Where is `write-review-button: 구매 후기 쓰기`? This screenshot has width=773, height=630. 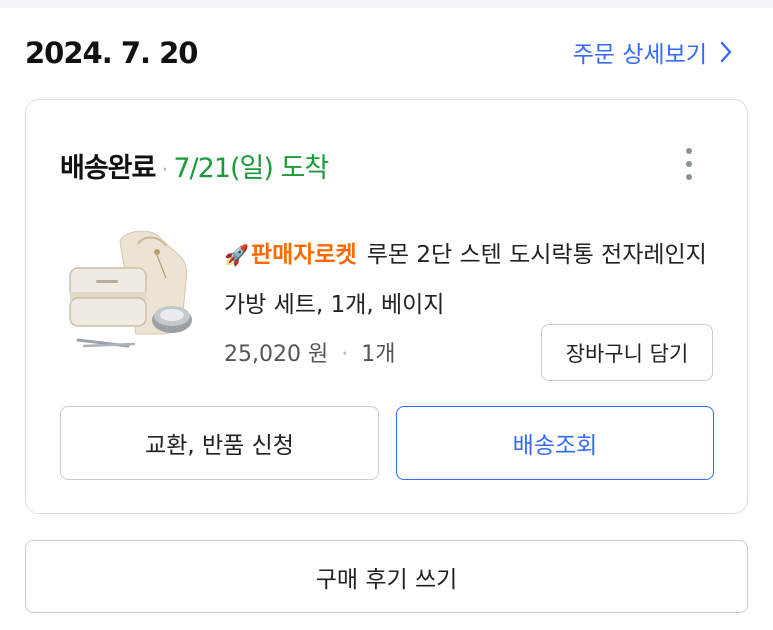
write-review-button: 구매 후기 쓰기 is located at coordinates (386, 576).